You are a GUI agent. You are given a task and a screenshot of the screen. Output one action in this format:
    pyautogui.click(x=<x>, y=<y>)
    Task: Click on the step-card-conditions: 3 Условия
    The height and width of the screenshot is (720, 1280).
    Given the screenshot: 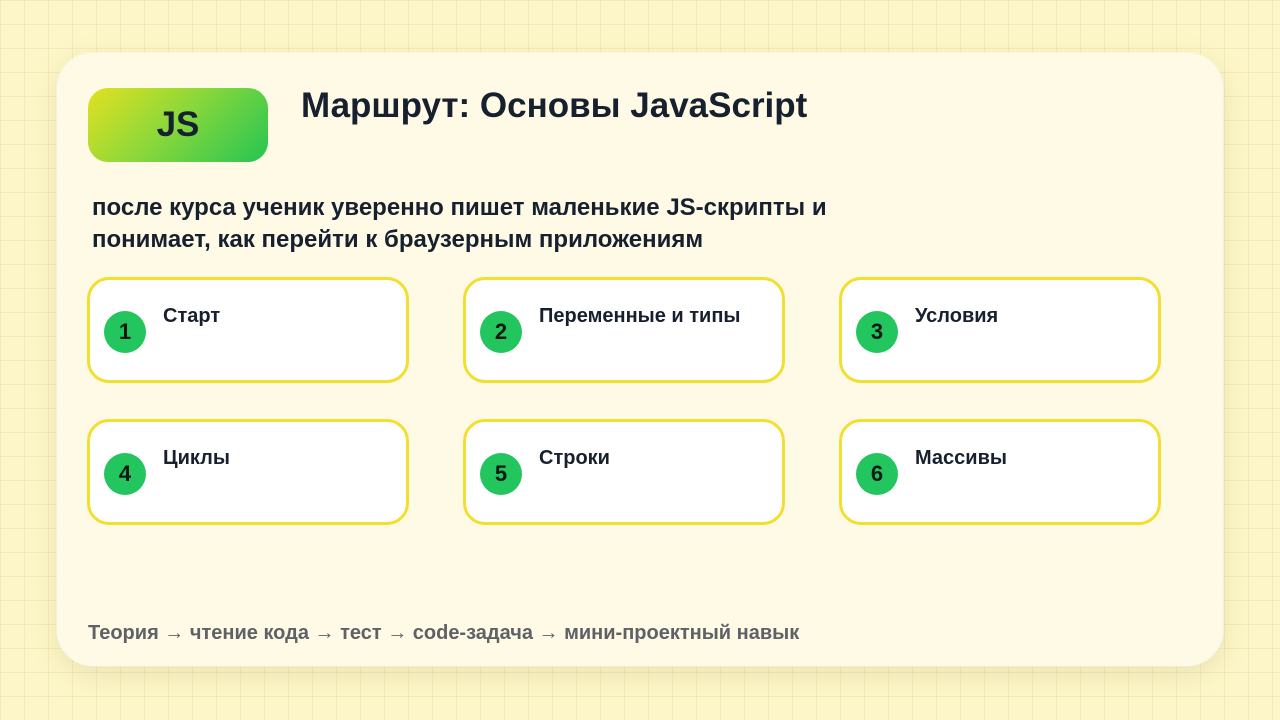 What is the action you would take?
    pyautogui.click(x=1000, y=330)
    